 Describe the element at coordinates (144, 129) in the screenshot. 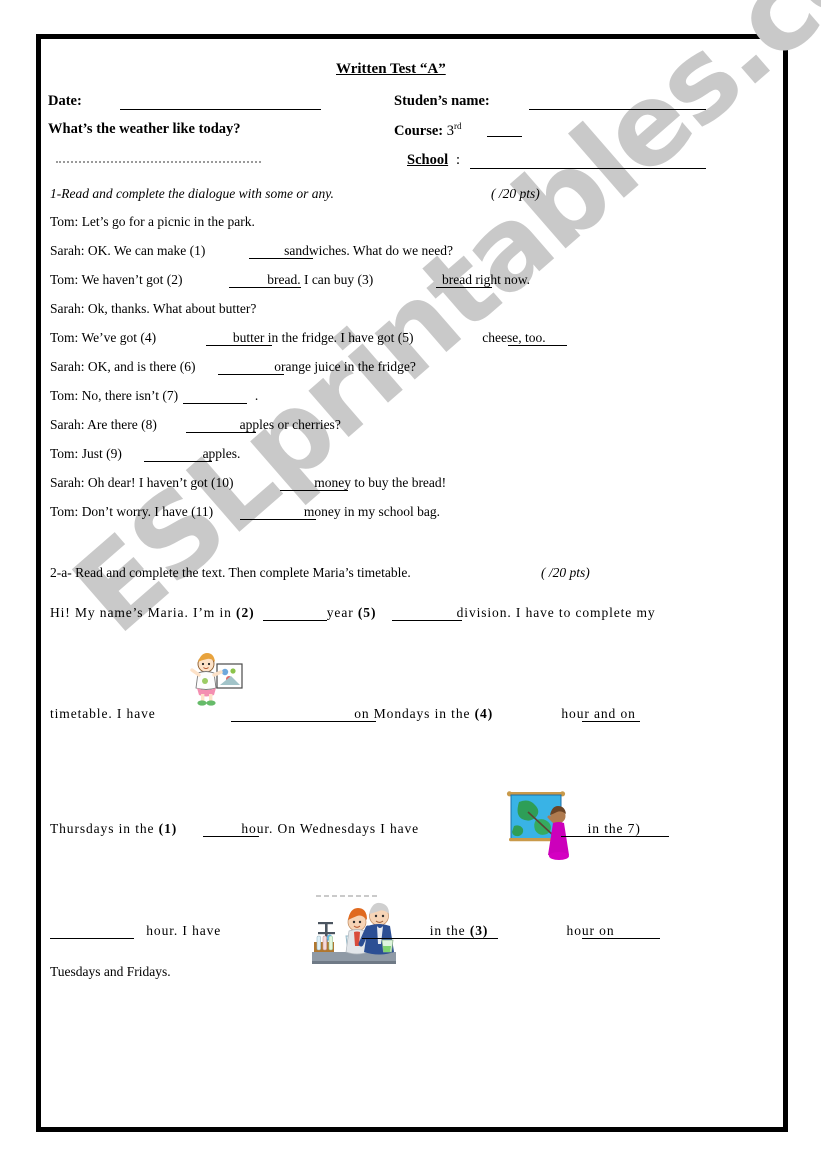

I see `weather-question: What’s the weather like today?` at that location.